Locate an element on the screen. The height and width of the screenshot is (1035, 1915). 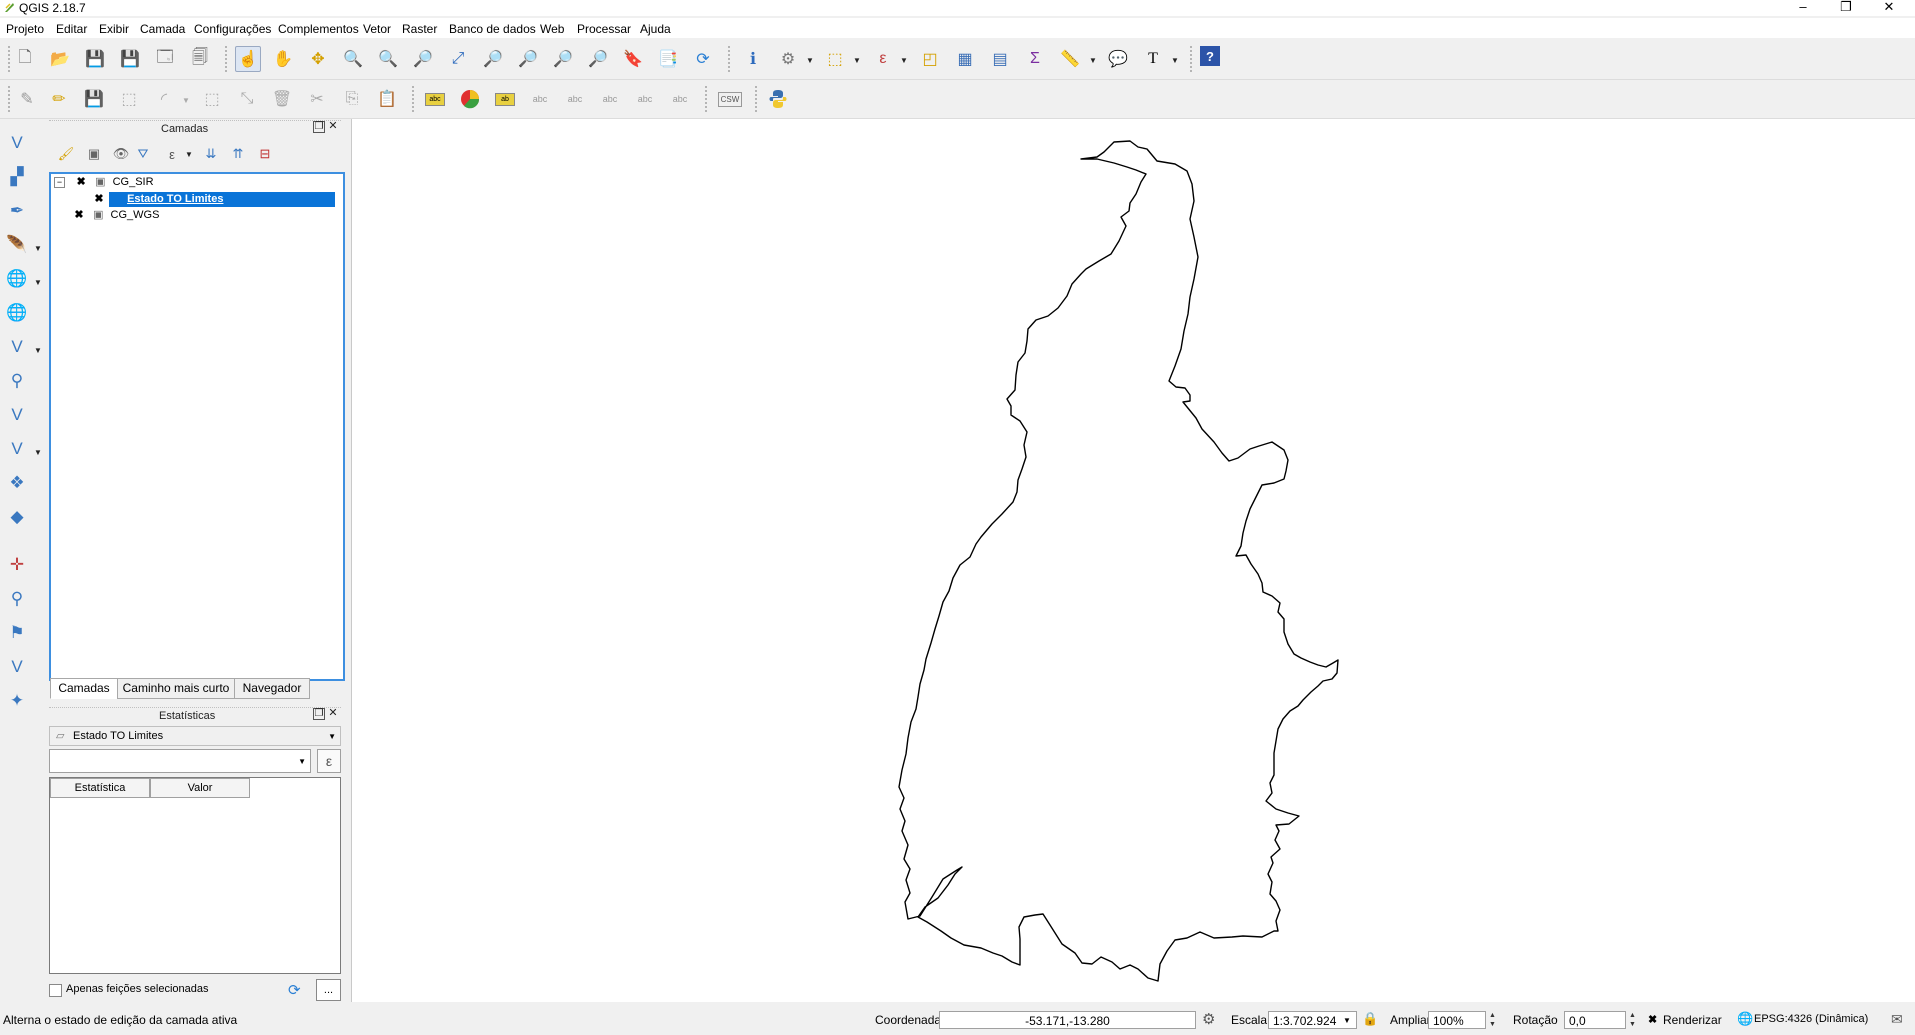
text-annotation-icon: T is located at coordinates (1153, 59).